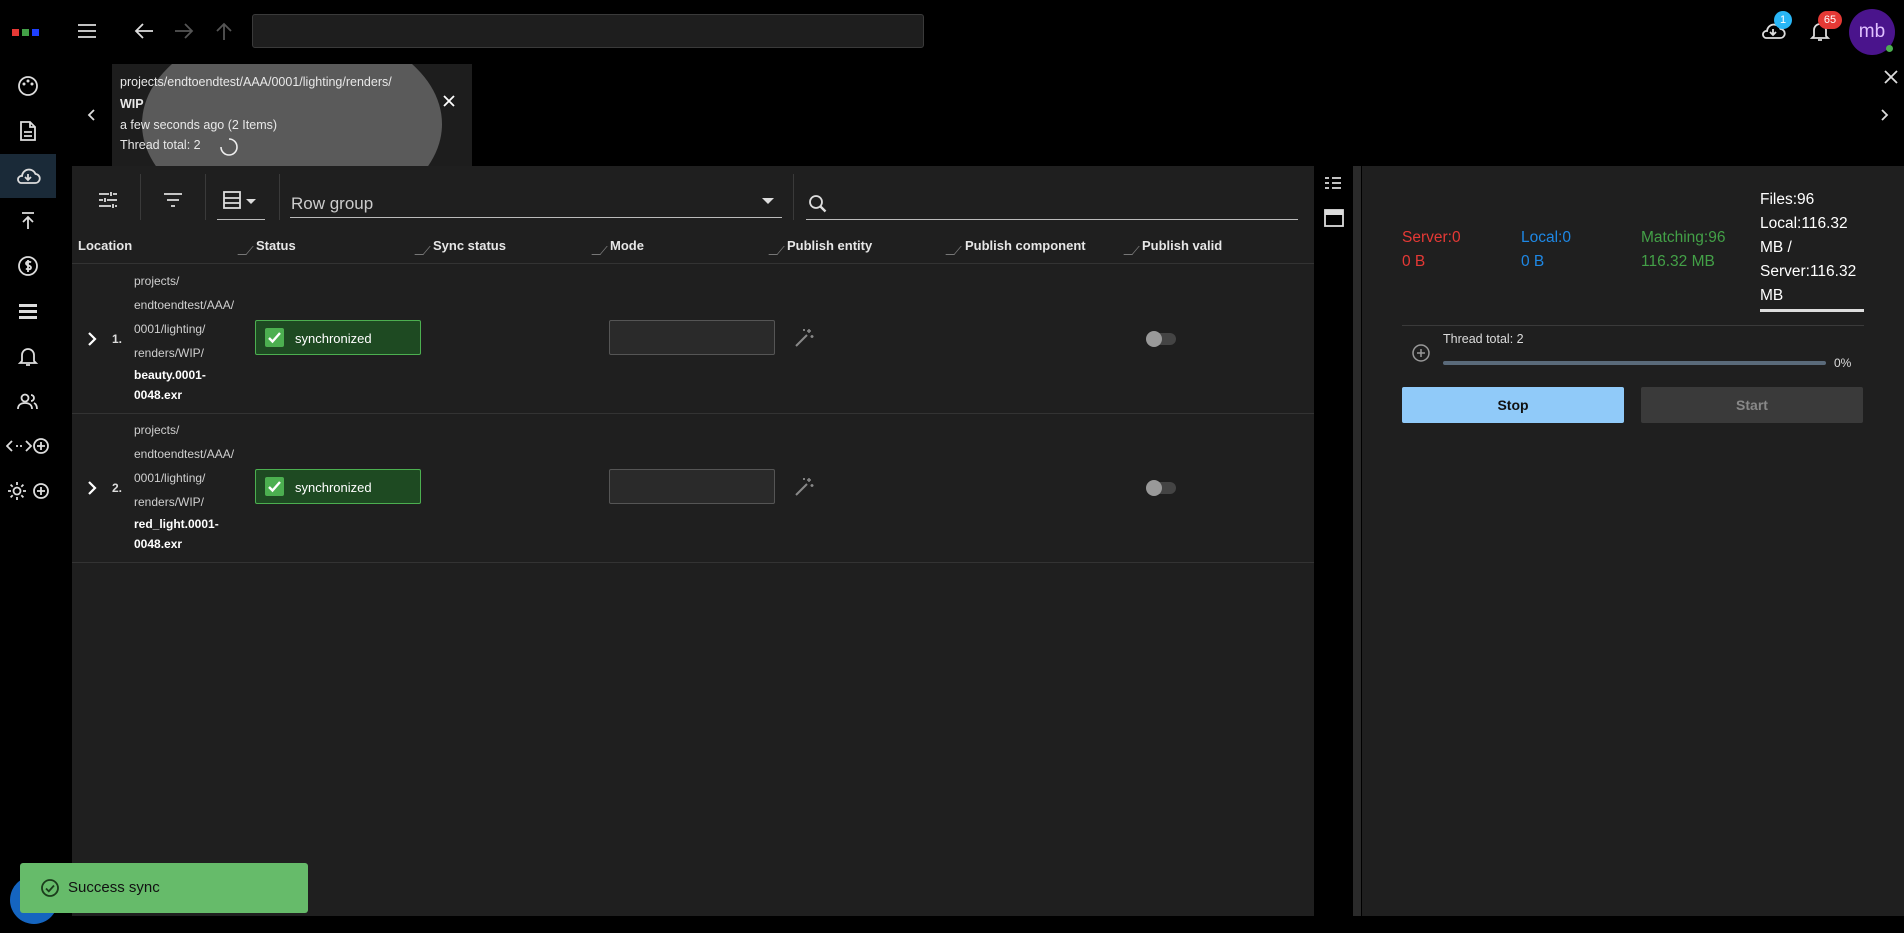  What do you see at coordinates (1546, 237) in the screenshot?
I see `local-count: Local:0` at bounding box center [1546, 237].